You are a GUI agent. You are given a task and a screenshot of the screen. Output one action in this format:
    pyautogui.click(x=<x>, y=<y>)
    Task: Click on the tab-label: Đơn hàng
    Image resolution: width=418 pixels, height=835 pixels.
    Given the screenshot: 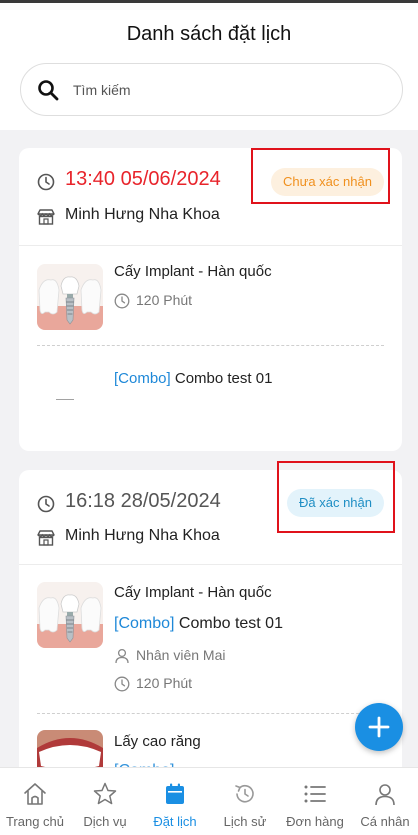 What is the action you would take?
    pyautogui.click(x=315, y=821)
    